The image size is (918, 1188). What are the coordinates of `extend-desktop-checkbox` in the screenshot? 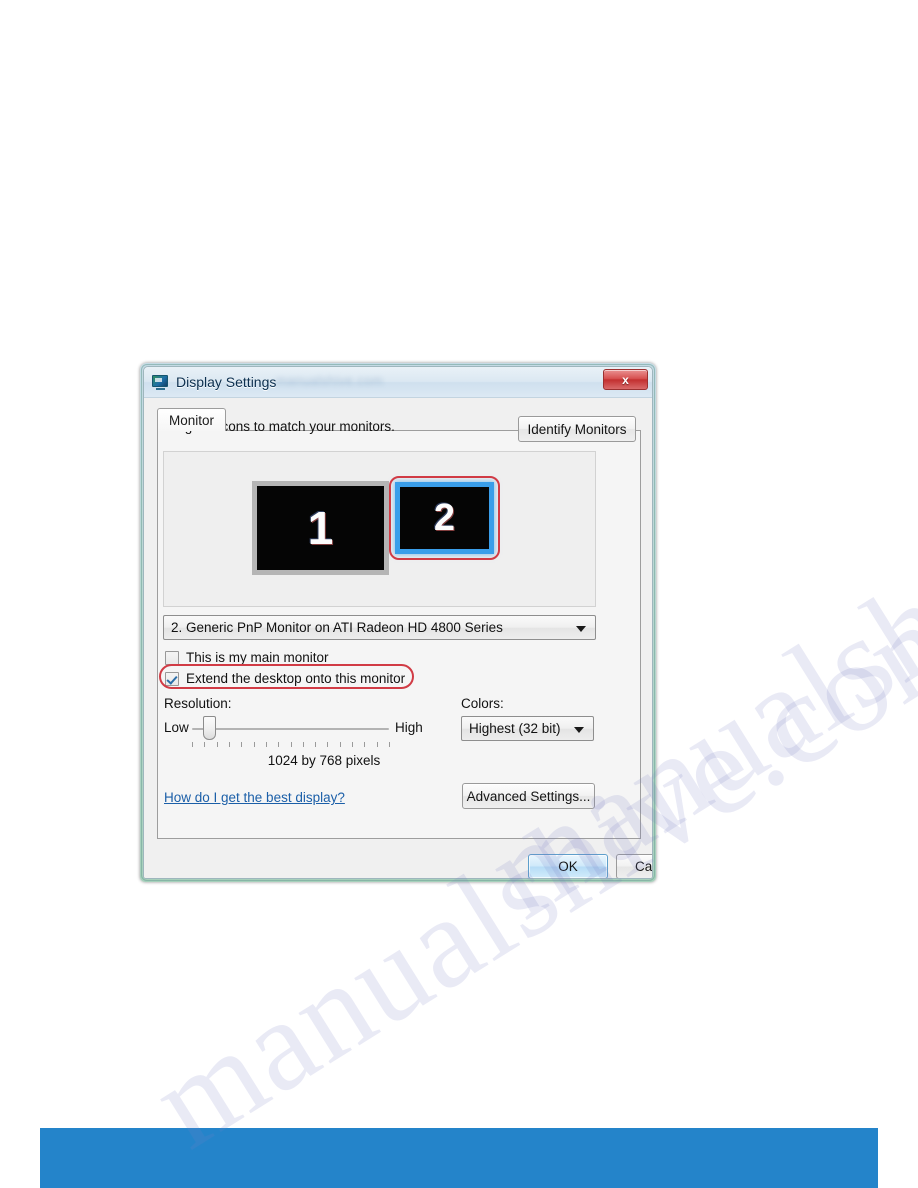 It's located at (172, 678).